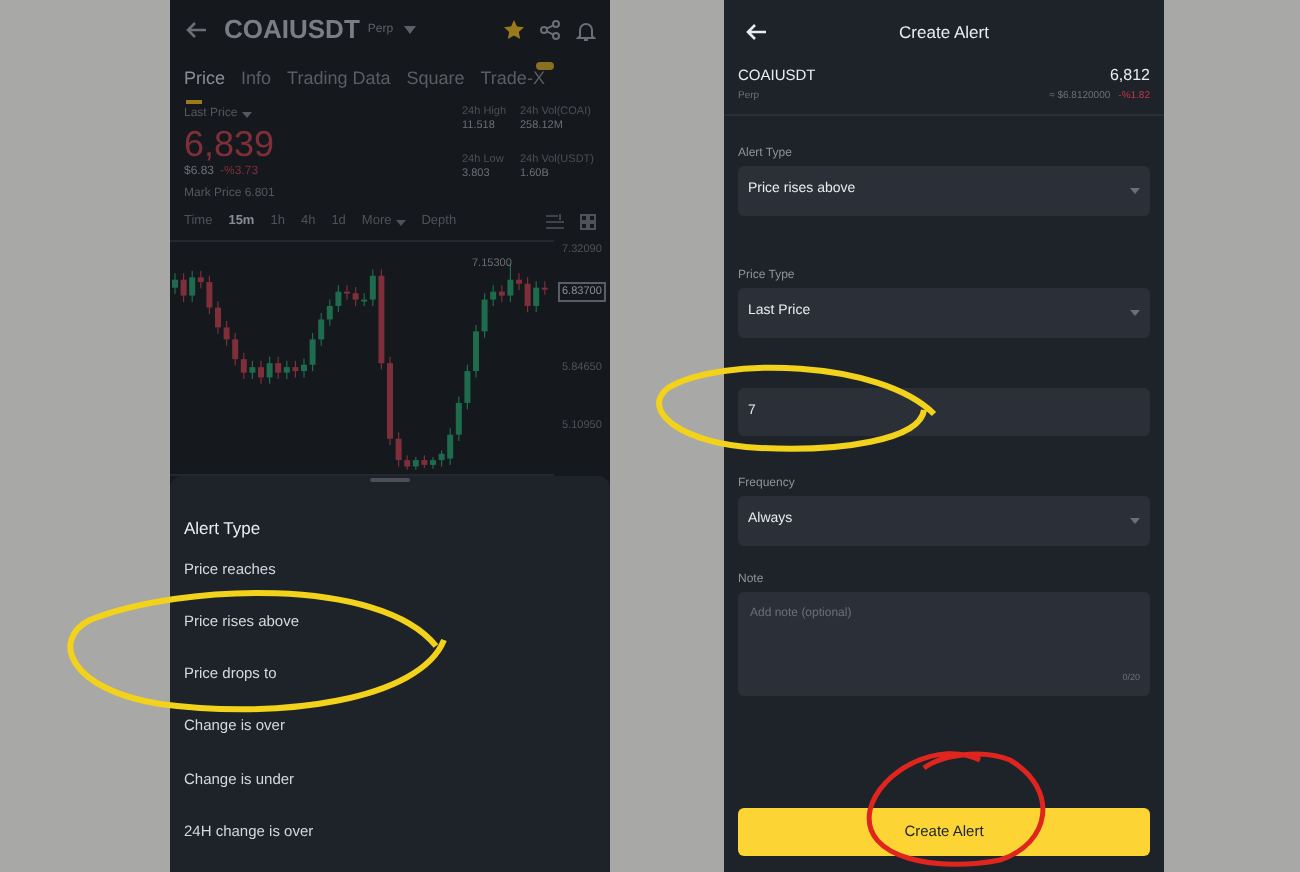 The image size is (1300, 872). What do you see at coordinates (390, 480) in the screenshot?
I see `drag-handle` at bounding box center [390, 480].